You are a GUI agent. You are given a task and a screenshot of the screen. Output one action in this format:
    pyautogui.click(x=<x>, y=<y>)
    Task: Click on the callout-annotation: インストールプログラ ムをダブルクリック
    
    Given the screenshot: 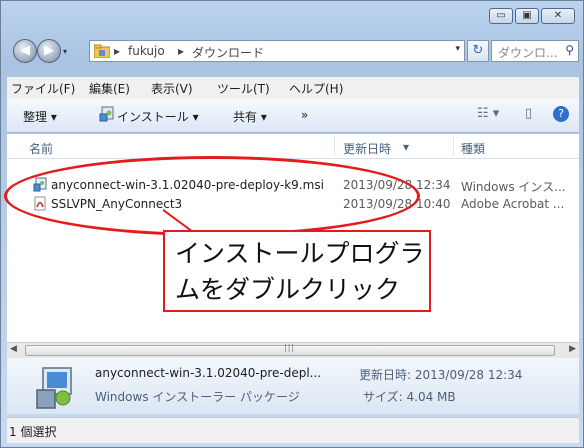 What is the action you would take?
    pyautogui.click(x=297, y=260)
    